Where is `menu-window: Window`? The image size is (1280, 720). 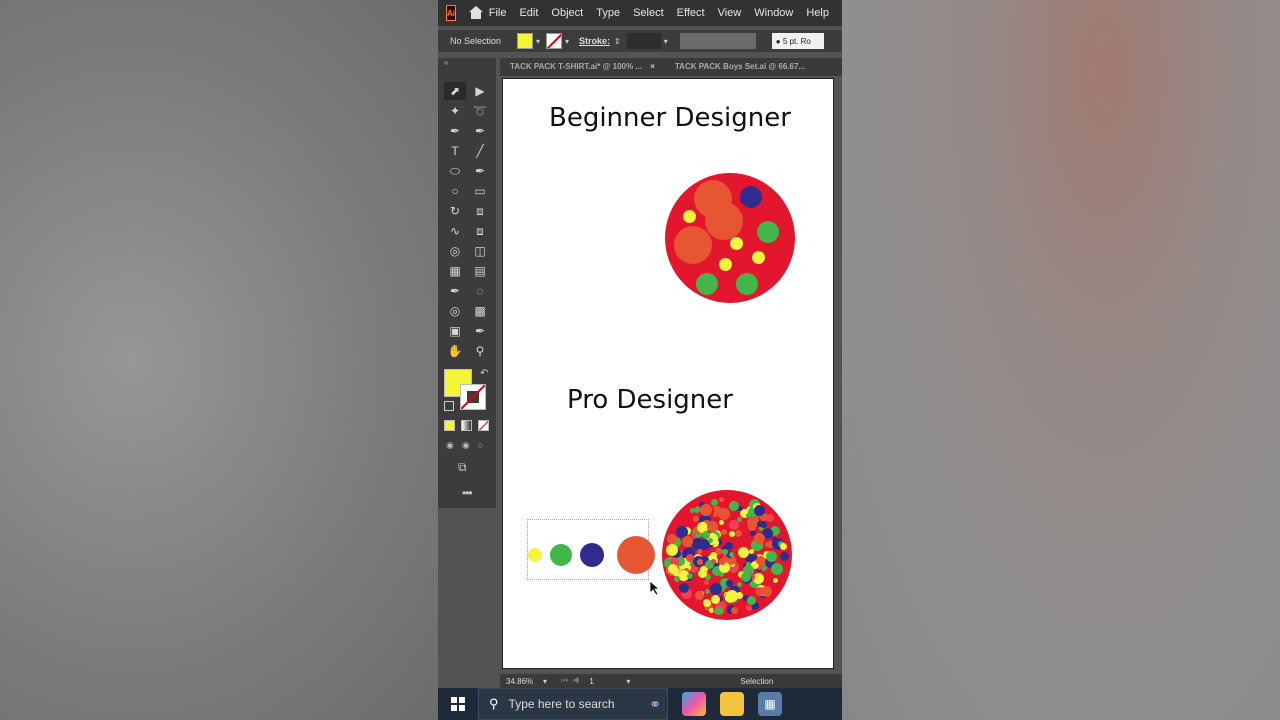
menu-window: Window is located at coordinates (773, 13).